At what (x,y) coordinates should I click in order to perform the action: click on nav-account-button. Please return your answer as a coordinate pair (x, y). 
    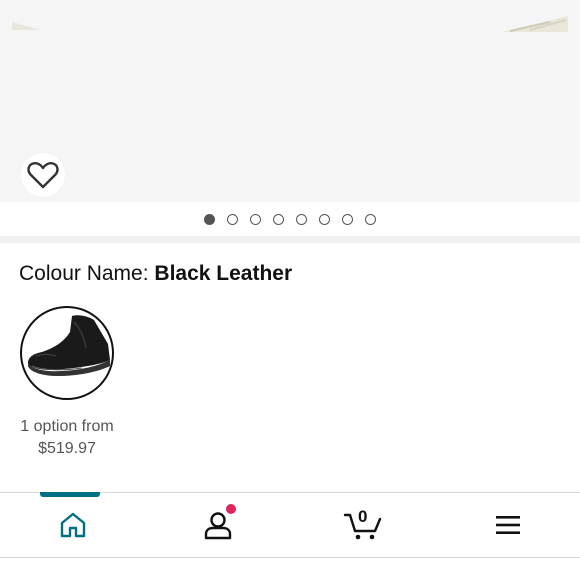
    Looking at the image, I should click on (217, 525).